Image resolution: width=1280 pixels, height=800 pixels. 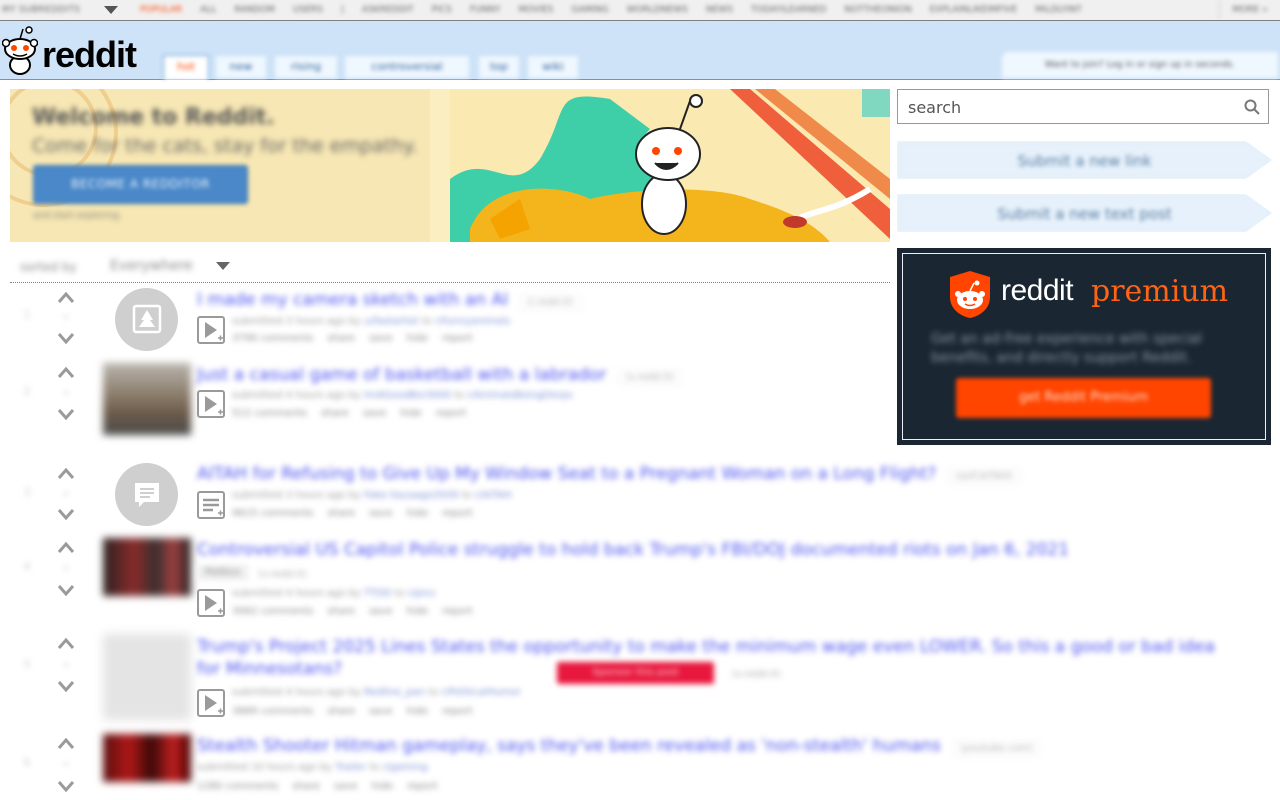 I want to click on post-rank: 5, so click(x=27, y=664).